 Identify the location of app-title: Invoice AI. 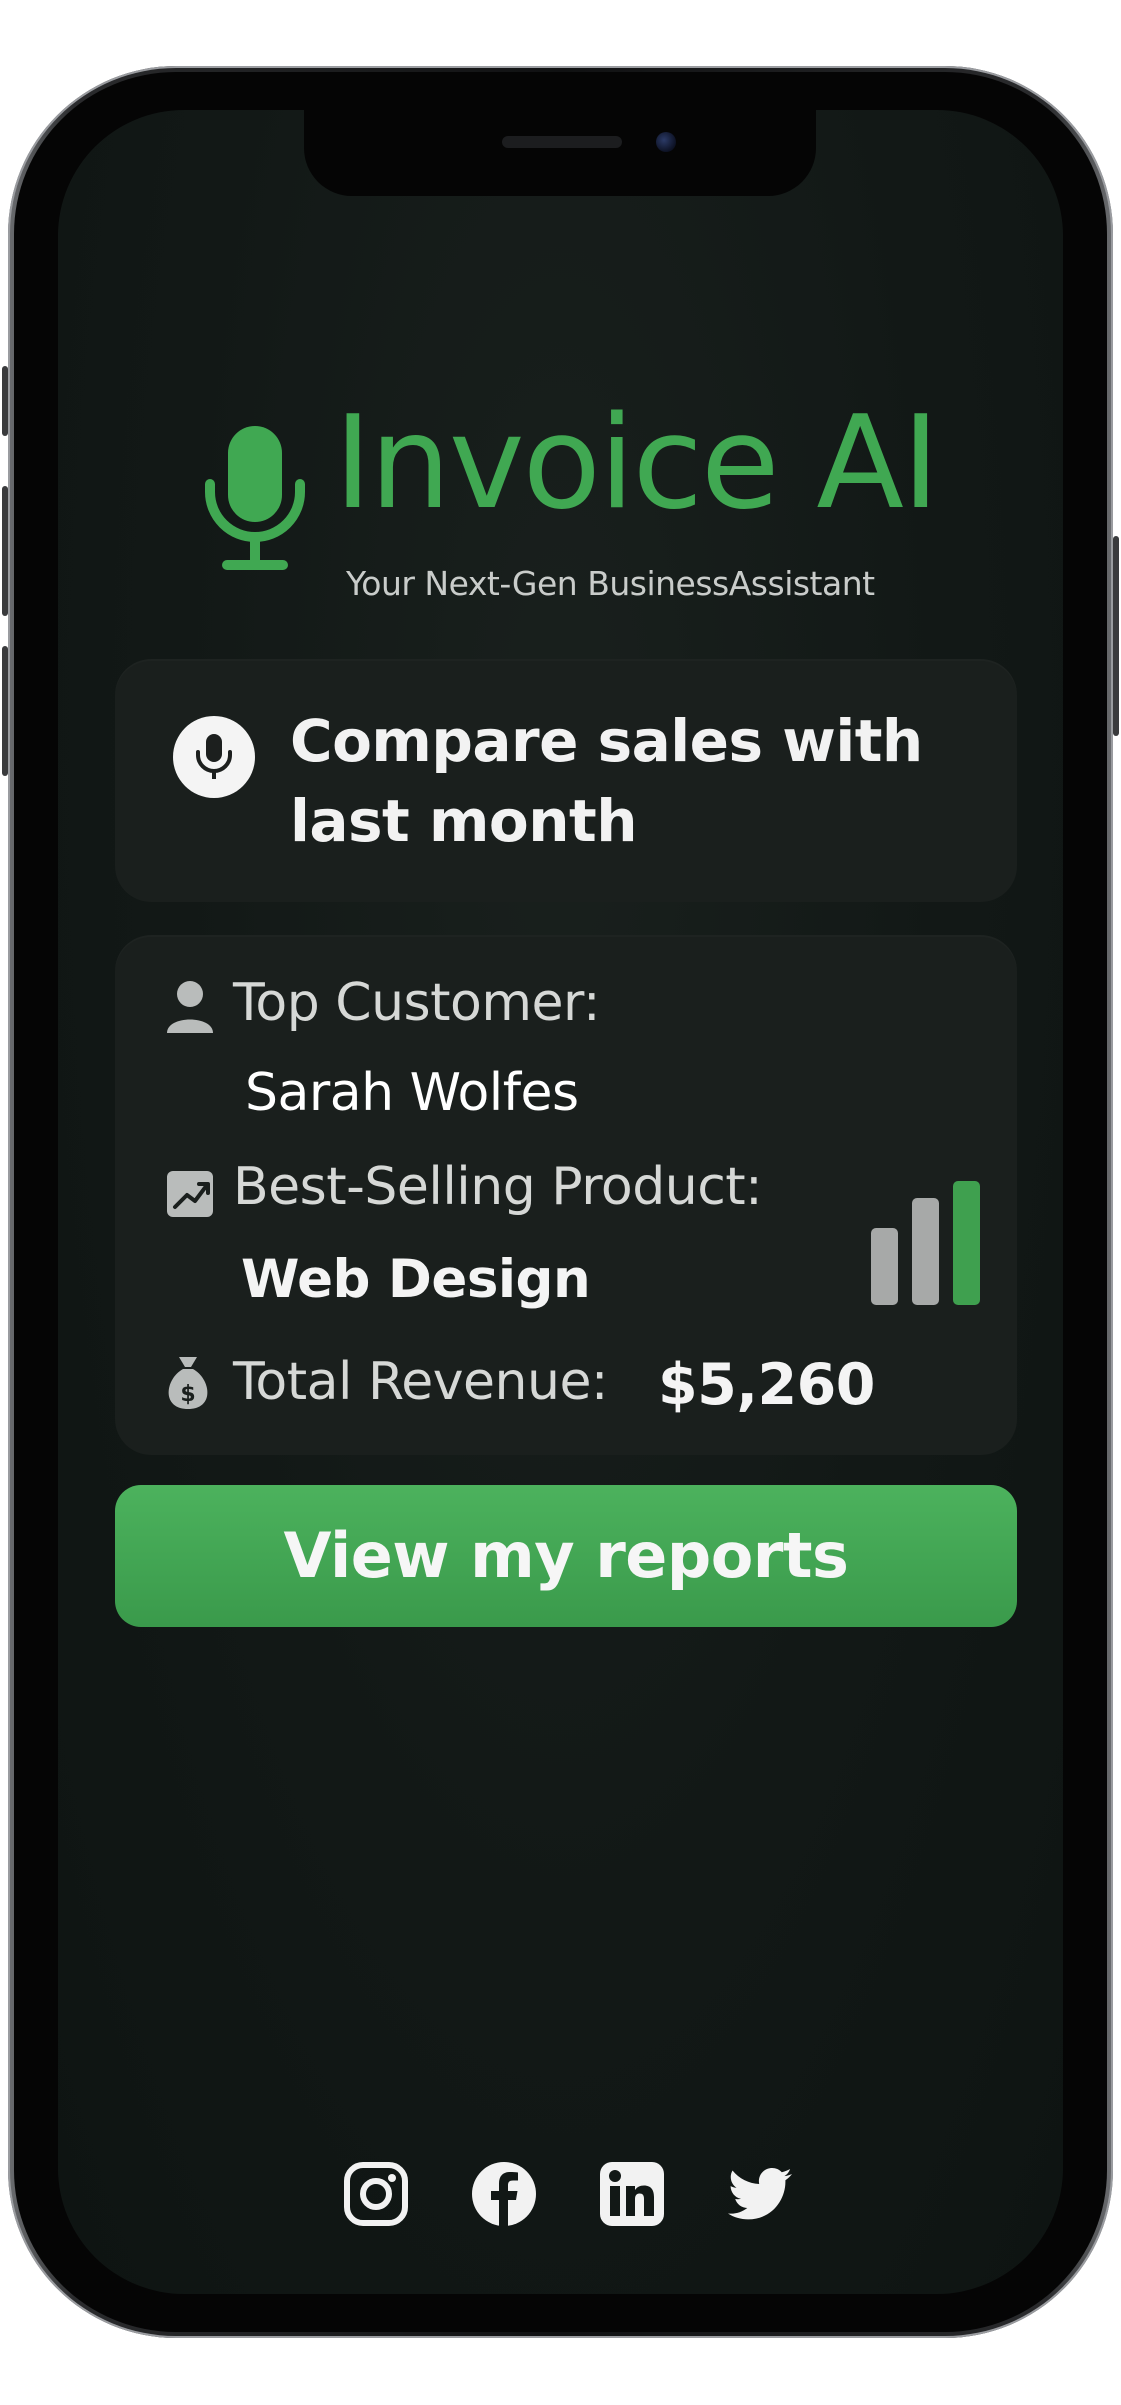
(637, 463).